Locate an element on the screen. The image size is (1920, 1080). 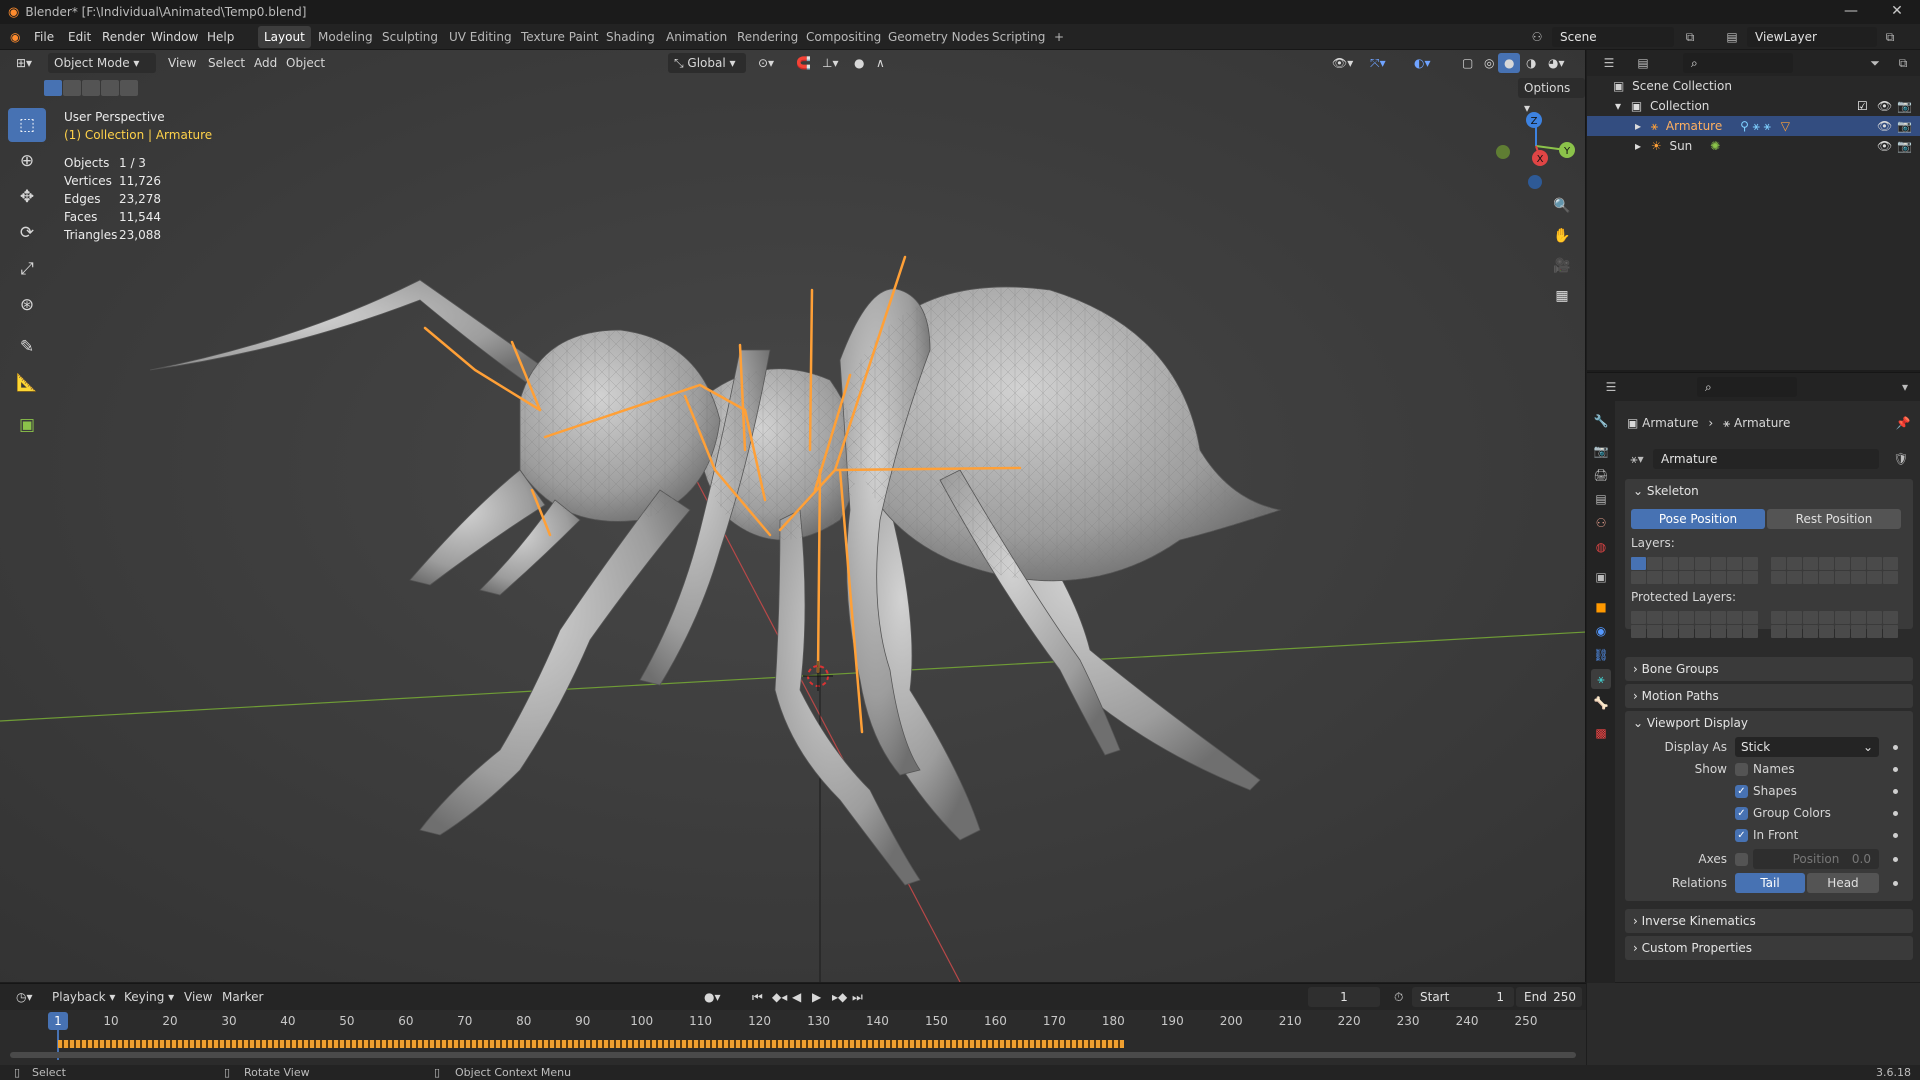
skeleton-panel-header: ⌄ Skeleton is located at coordinates (1666, 491).